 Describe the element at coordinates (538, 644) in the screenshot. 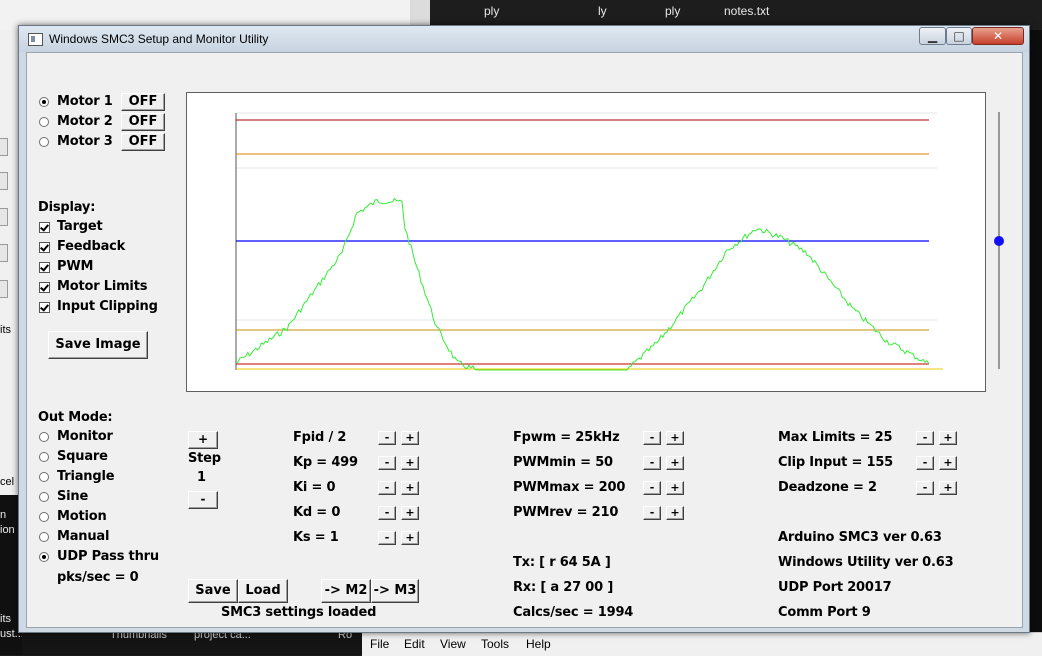

I see `menu-help: Help` at that location.